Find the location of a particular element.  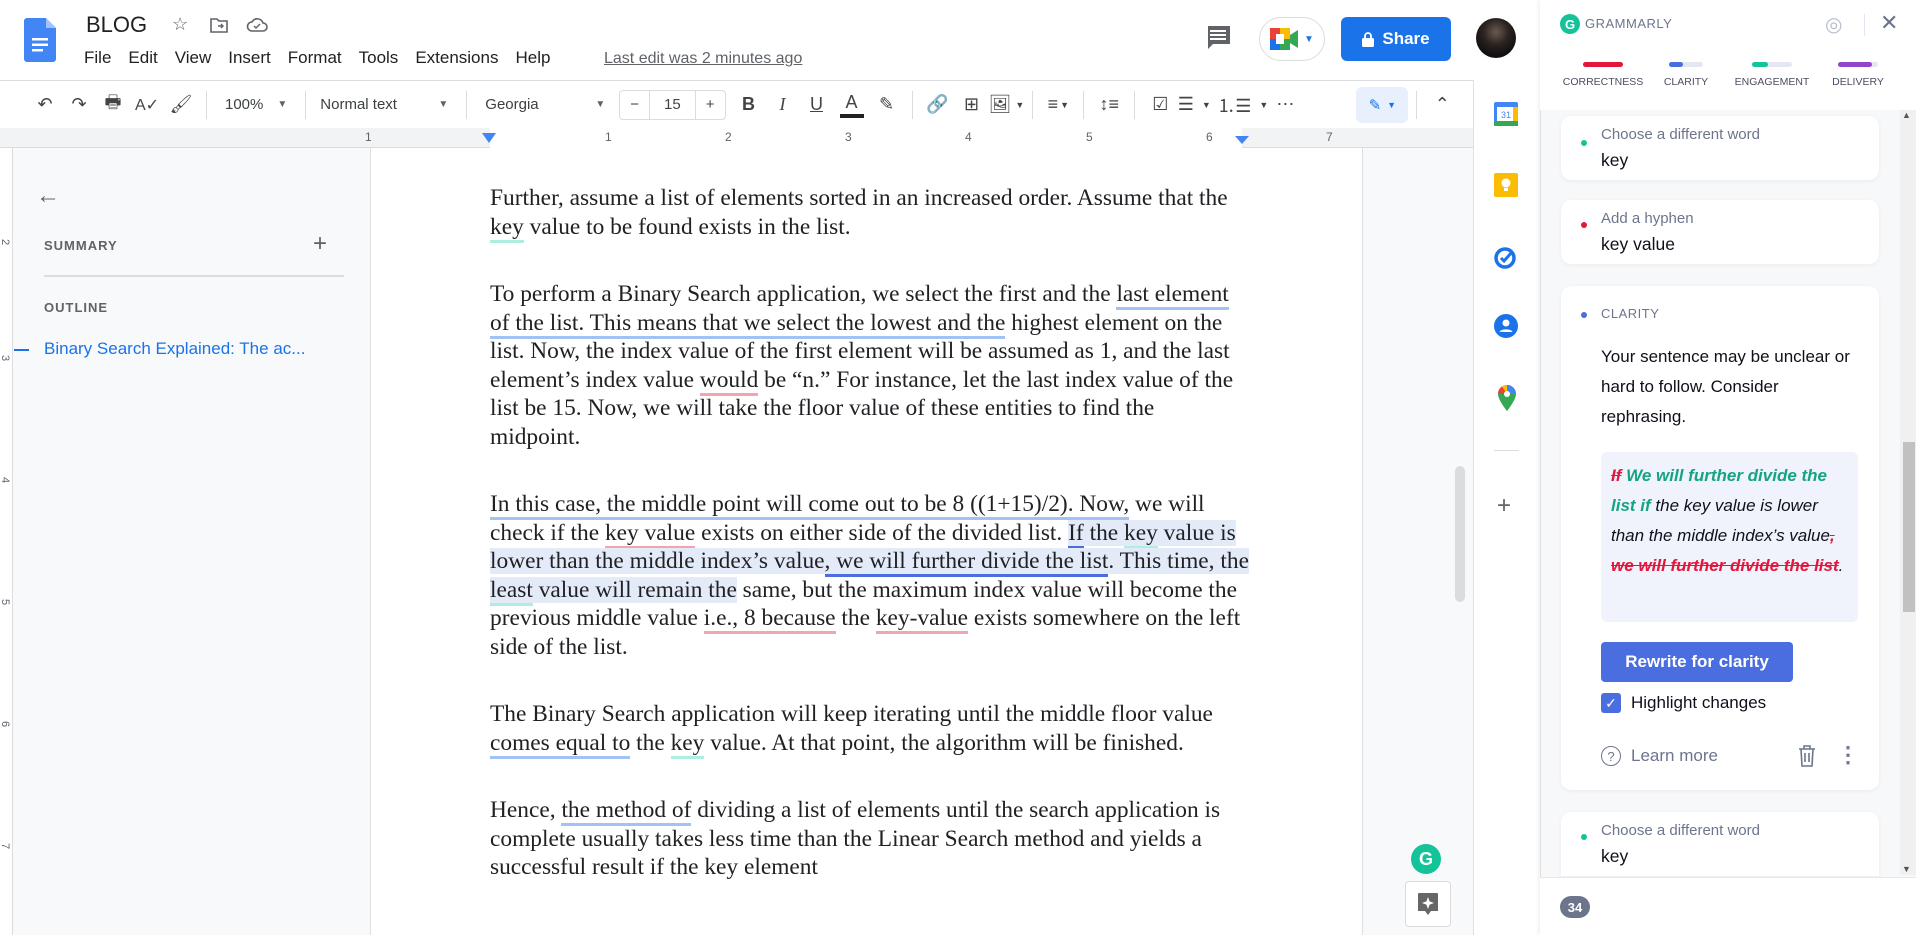

close-icon: ✕ is located at coordinates (1889, 23).